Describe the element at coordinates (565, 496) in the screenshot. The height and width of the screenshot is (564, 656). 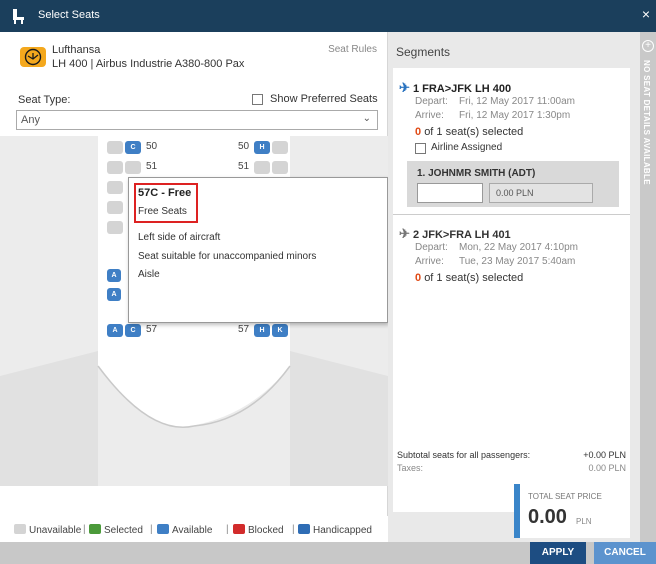
I see `total-label: TOTAL SEAT PRICE` at that location.